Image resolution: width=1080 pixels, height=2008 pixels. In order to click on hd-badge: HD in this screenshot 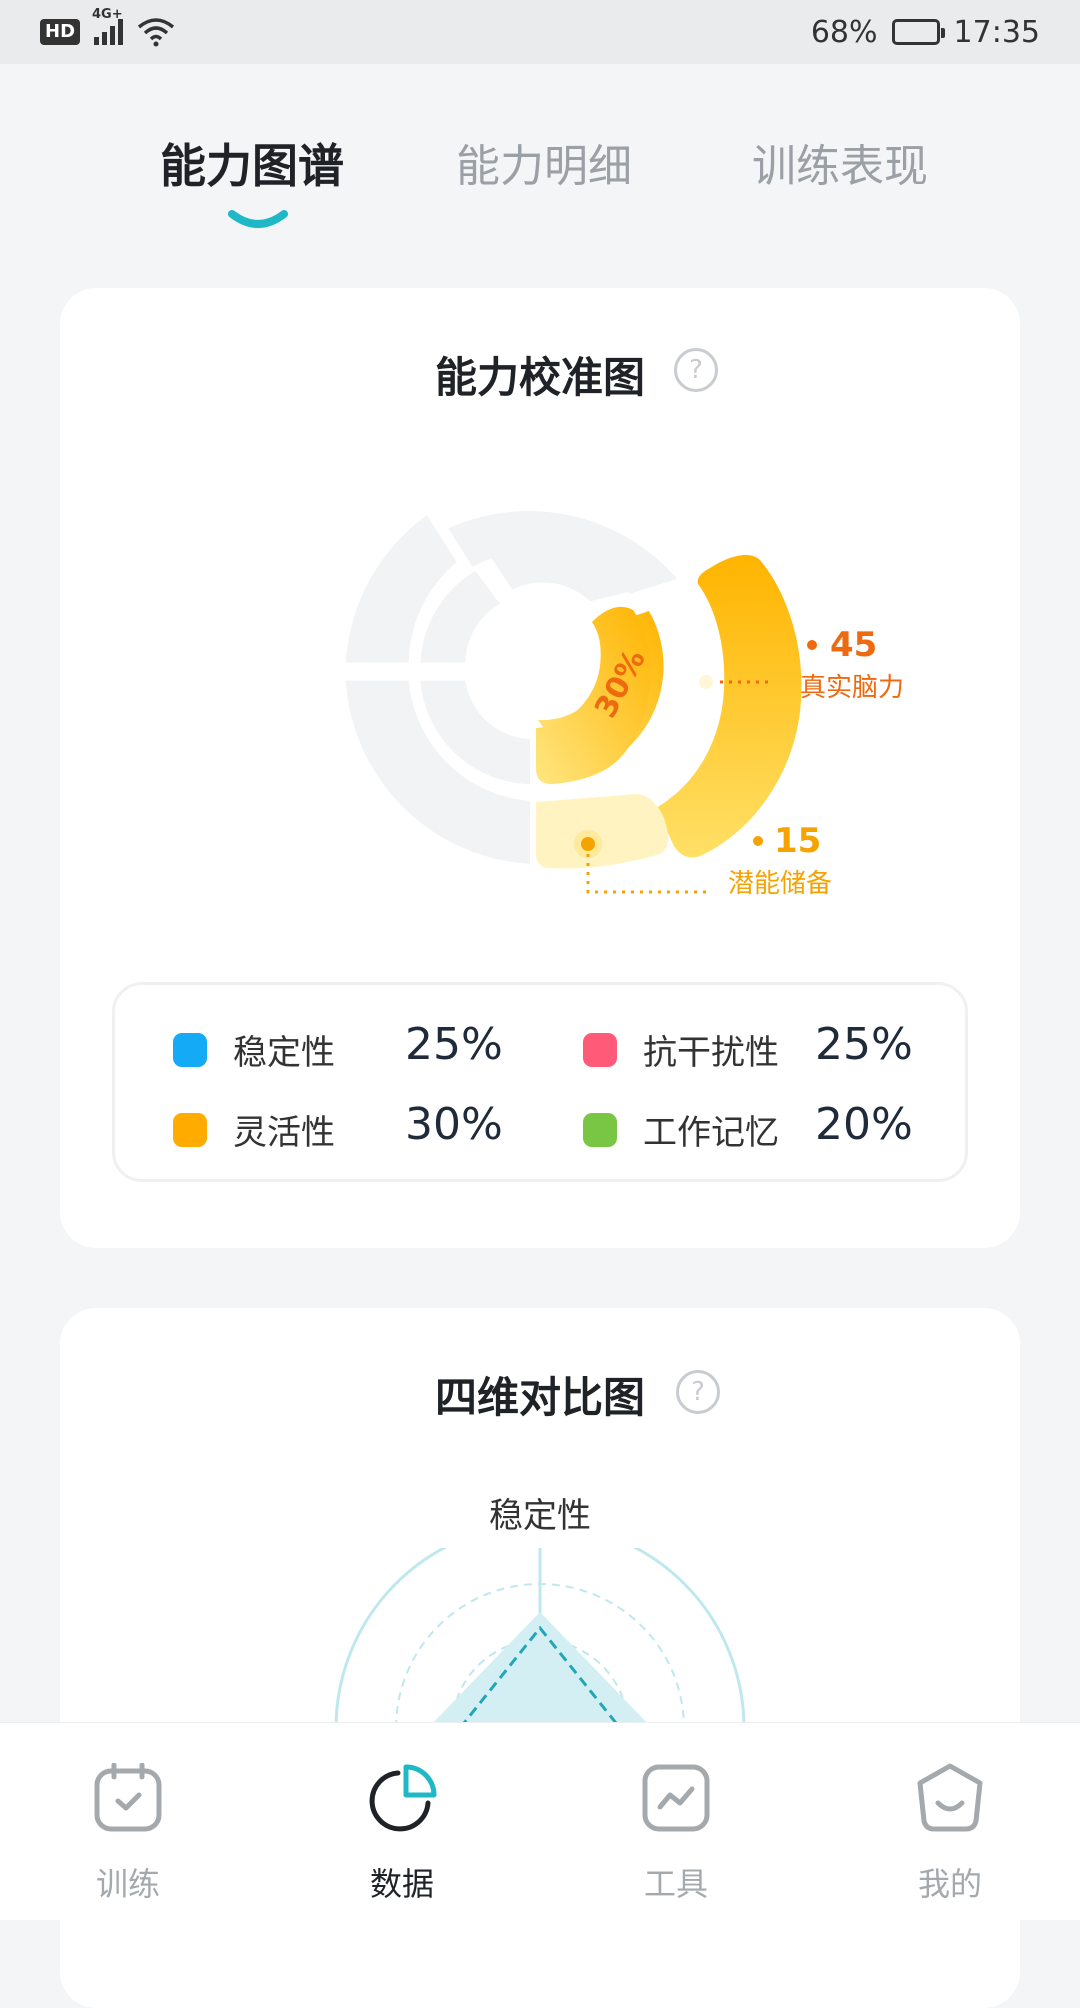, I will do `click(60, 32)`.